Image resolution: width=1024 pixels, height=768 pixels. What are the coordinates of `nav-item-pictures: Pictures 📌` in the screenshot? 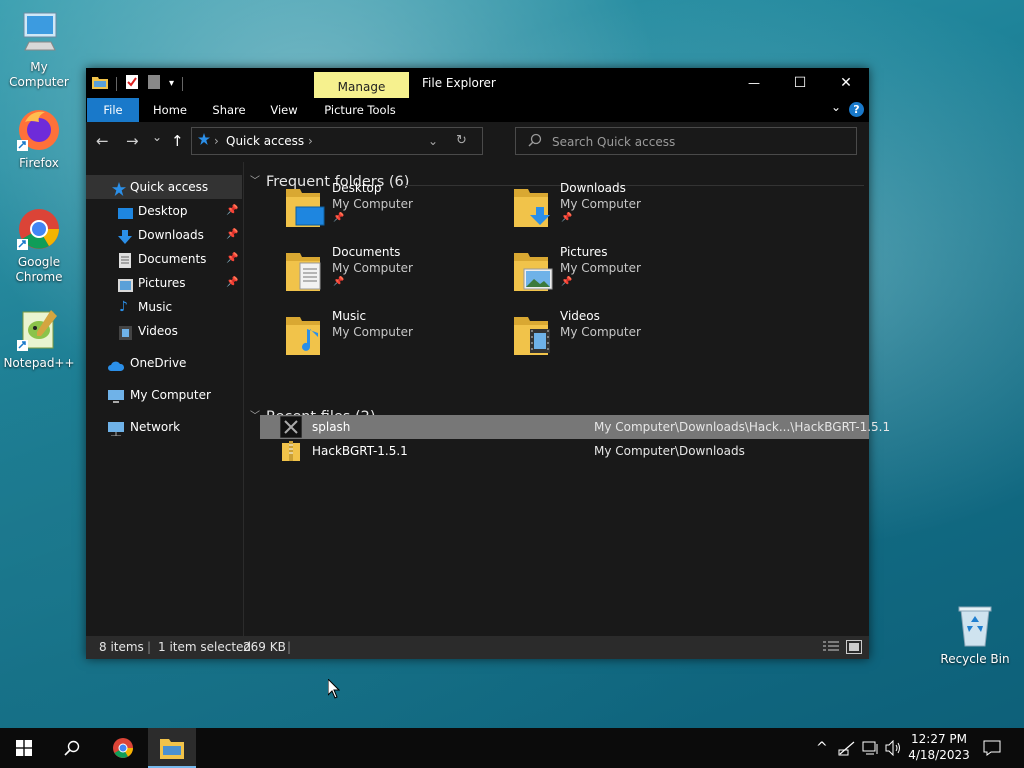 It's located at (164, 283).